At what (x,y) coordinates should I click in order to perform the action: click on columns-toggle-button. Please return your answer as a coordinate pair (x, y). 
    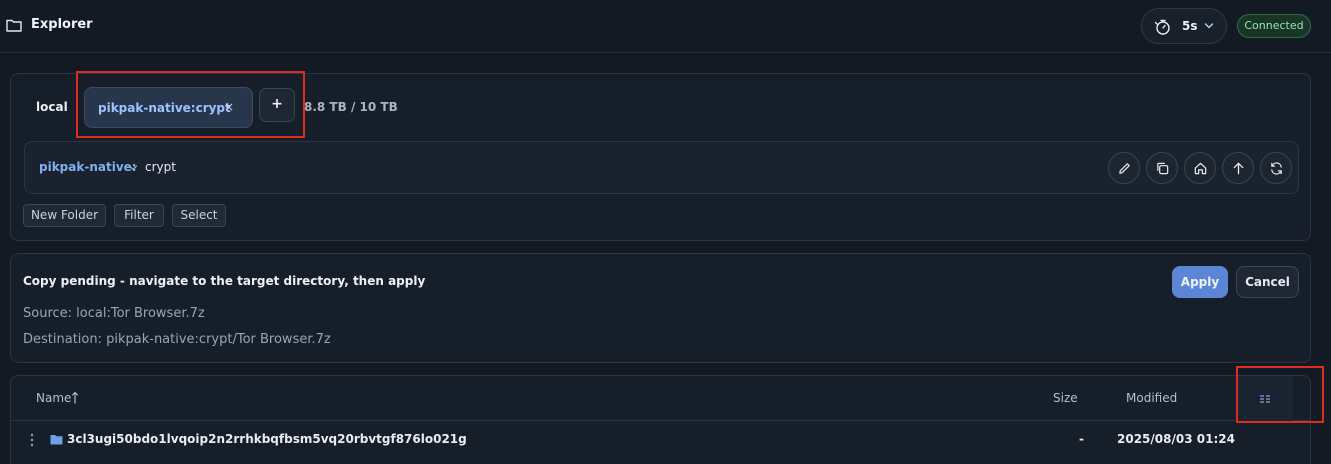
    Looking at the image, I should click on (1265, 398).